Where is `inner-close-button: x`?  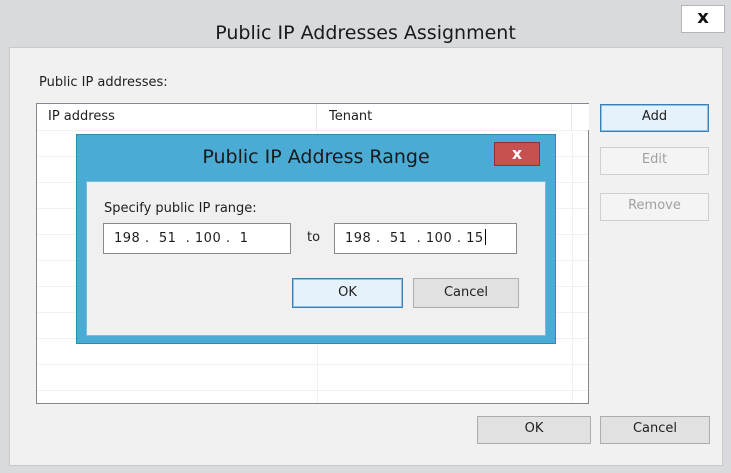 inner-close-button: x is located at coordinates (517, 154).